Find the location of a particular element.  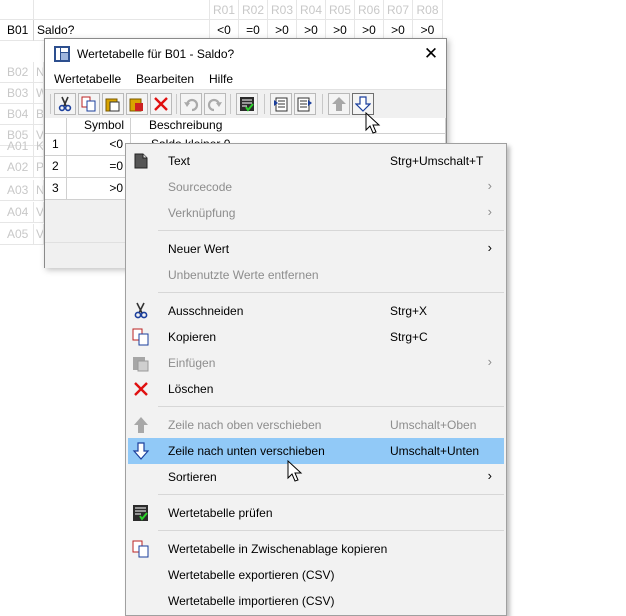

menu-item-sourcecode: Sourcecode › is located at coordinates (316, 187).